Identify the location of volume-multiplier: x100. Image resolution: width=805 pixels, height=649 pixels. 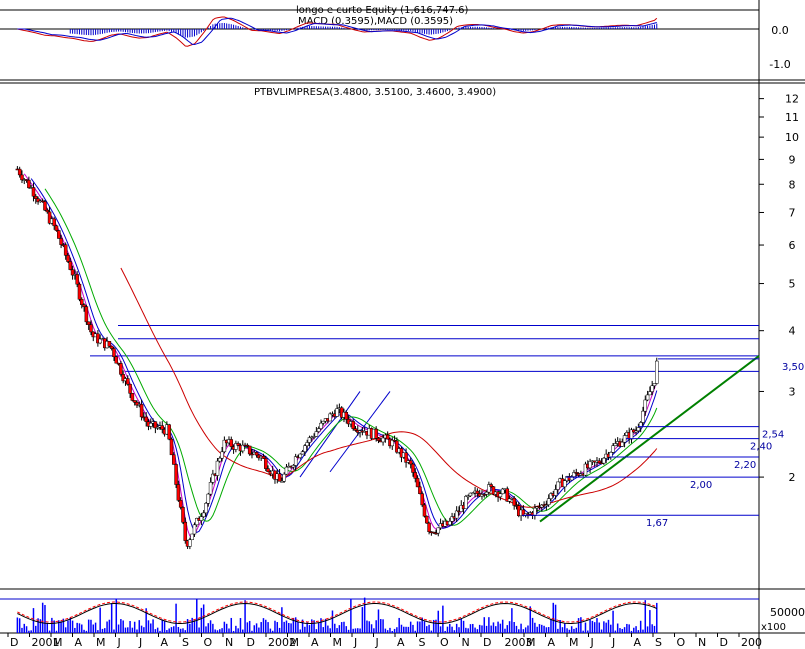
(773, 627).